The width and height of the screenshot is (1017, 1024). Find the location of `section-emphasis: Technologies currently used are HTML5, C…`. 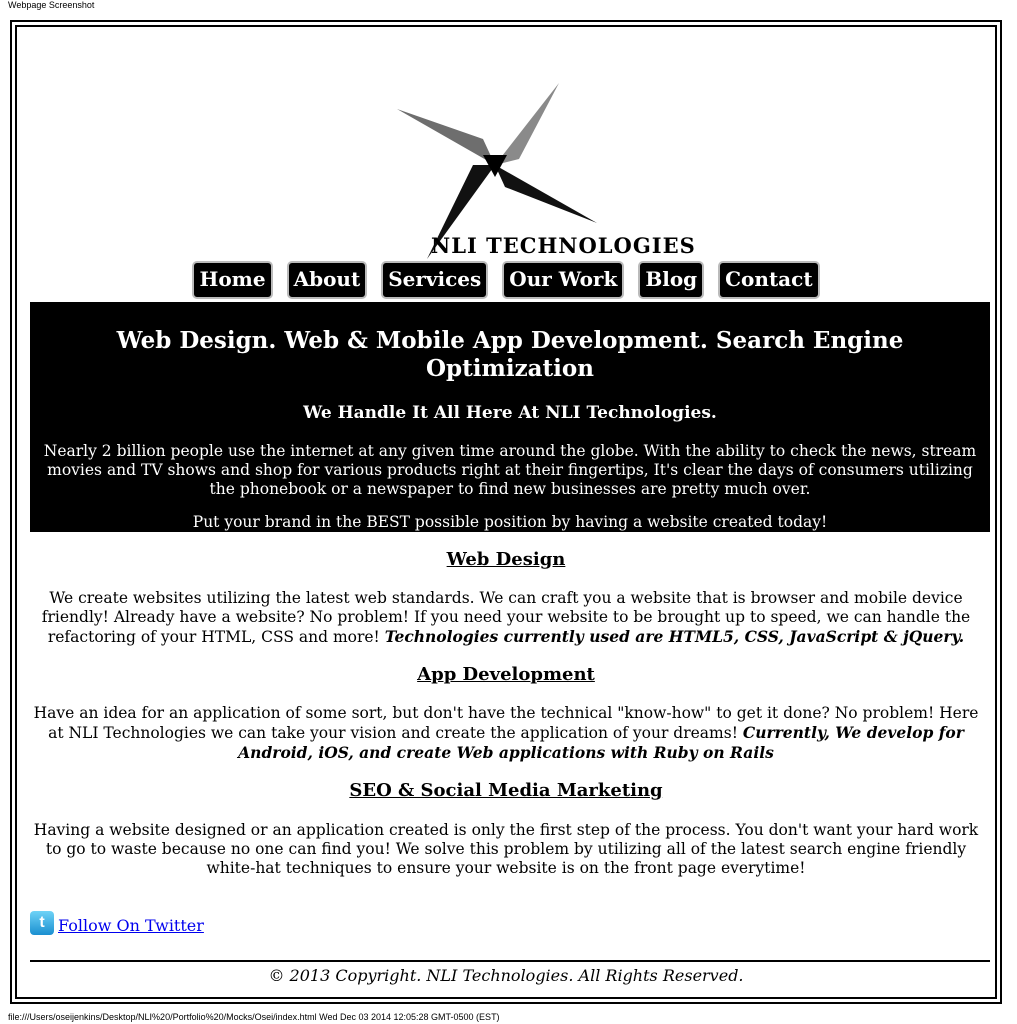

section-emphasis: Technologies currently used are HTML5, C… is located at coordinates (674, 636).